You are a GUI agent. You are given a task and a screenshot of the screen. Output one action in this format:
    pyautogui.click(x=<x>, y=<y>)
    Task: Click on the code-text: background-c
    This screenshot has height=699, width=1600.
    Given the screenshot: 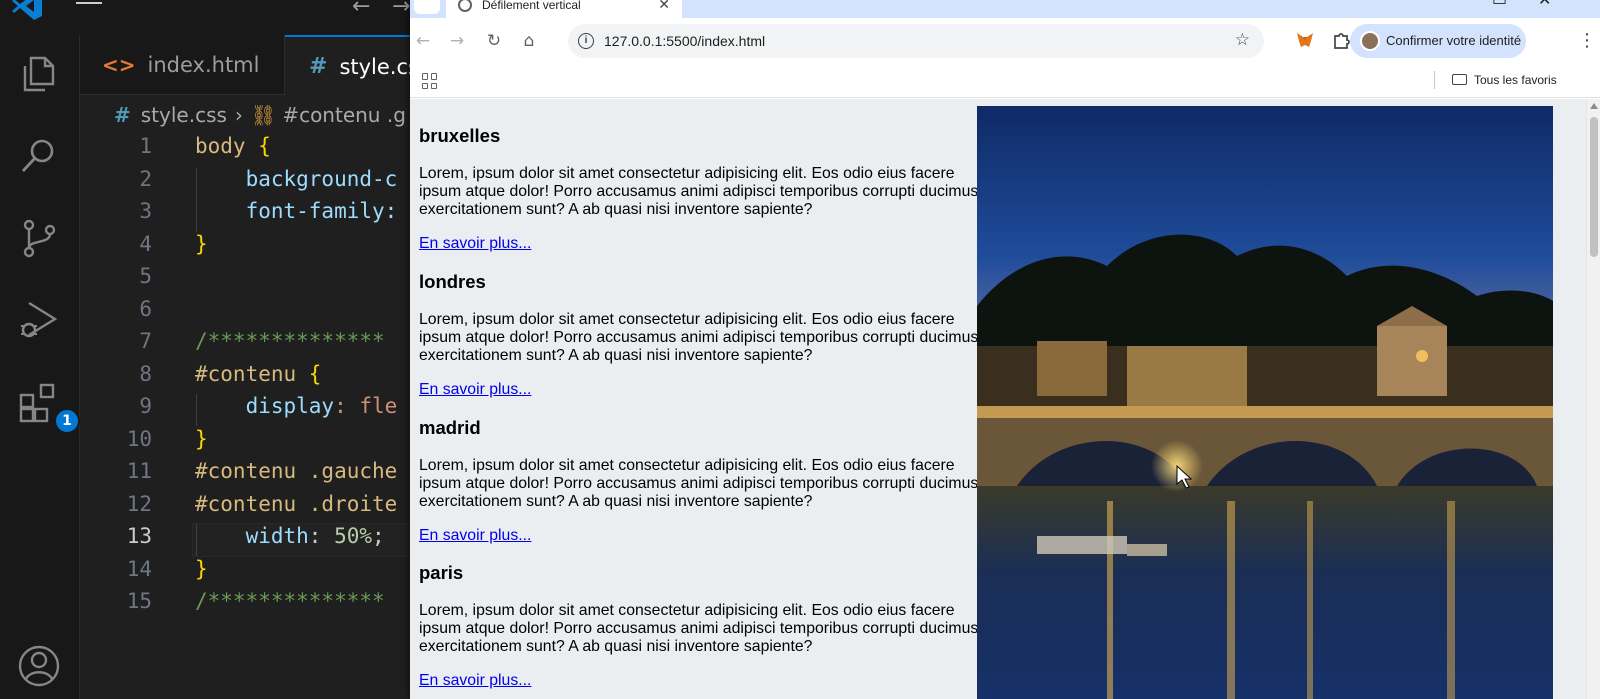 What is the action you would take?
    pyautogui.click(x=296, y=179)
    